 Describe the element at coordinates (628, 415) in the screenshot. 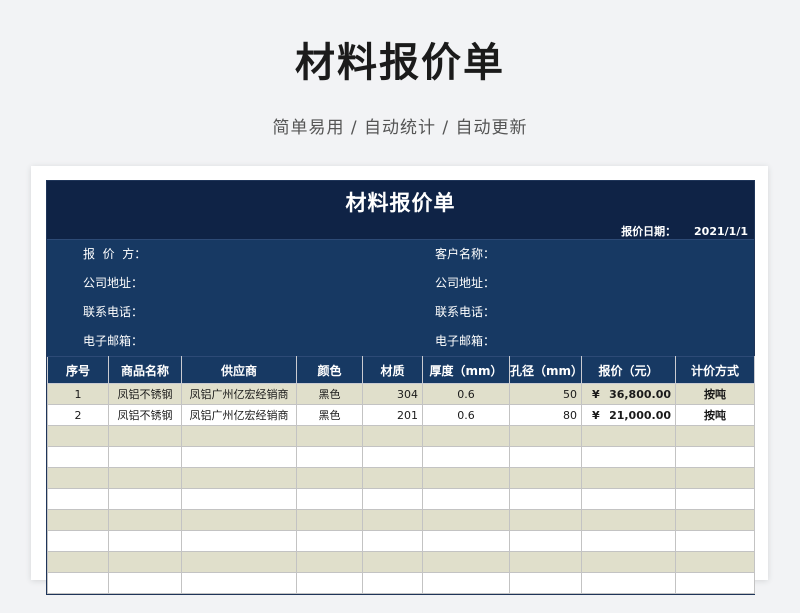

I see `cell-price: ¥21,000.00` at that location.